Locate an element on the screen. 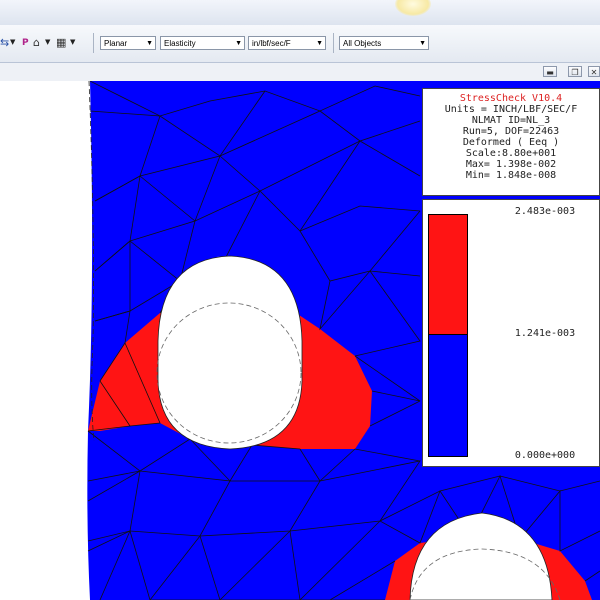 Image resolution: width=600 pixels, height=600 pixels. title-bar is located at coordinates (300, 13).